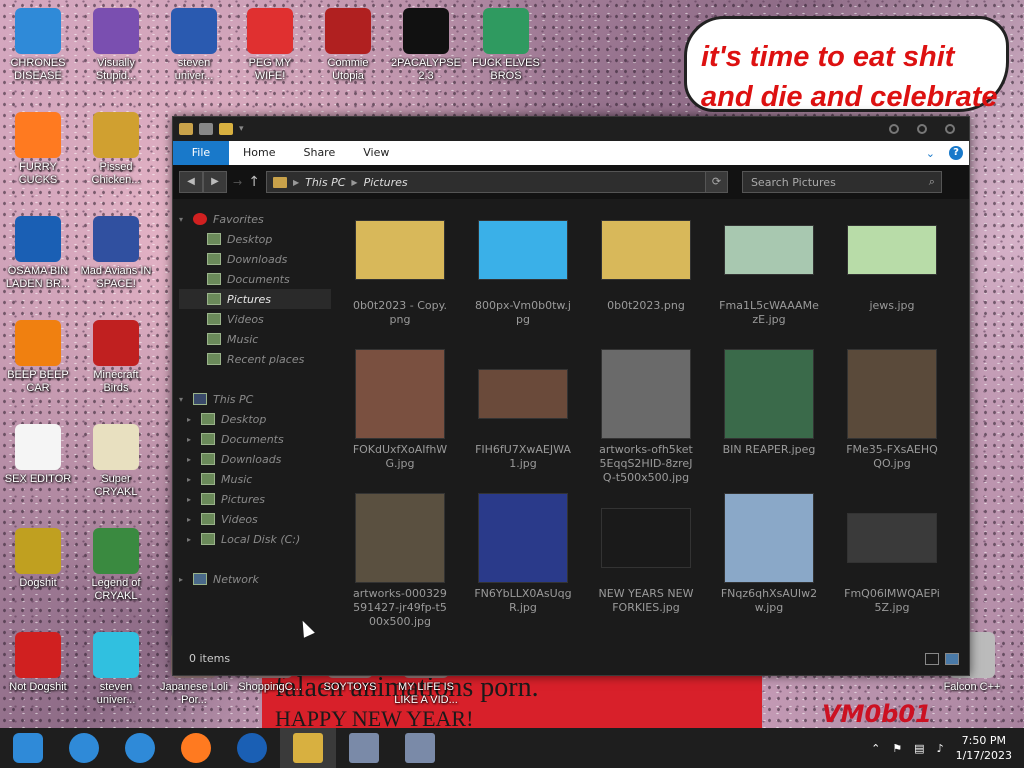 The image size is (1024, 768). I want to click on file-item: 0b0t2023 - Copy.png, so click(400, 277).